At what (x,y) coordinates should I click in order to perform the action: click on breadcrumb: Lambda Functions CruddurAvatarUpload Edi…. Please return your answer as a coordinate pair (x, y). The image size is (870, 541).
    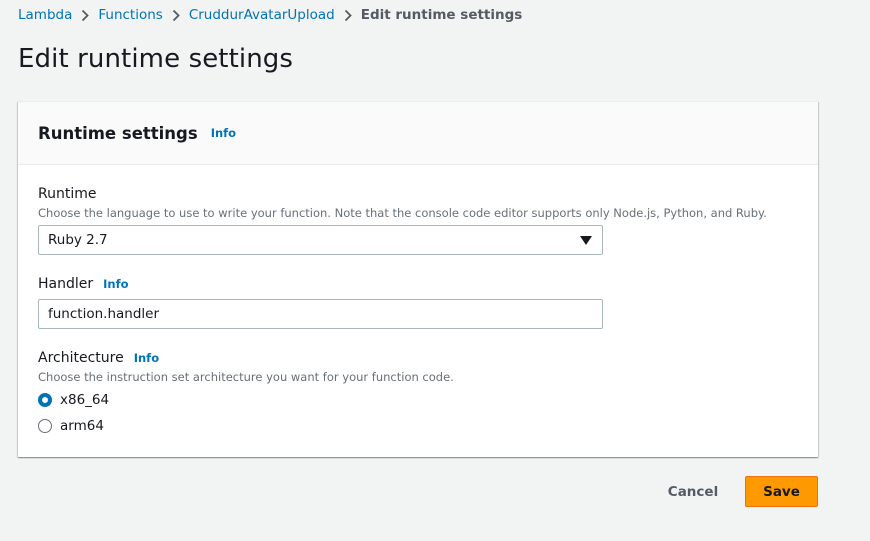
    Looking at the image, I should click on (270, 15).